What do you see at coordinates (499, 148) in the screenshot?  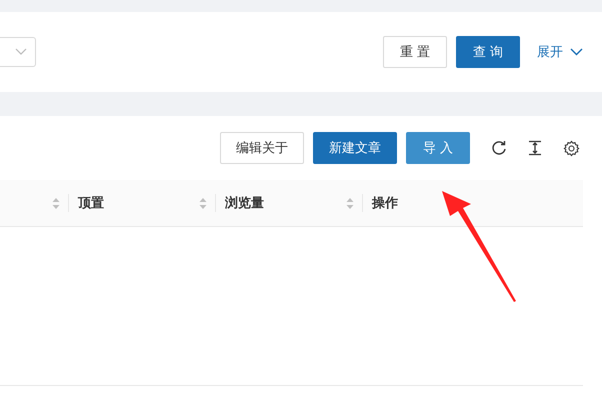 I see `refresh-icon` at bounding box center [499, 148].